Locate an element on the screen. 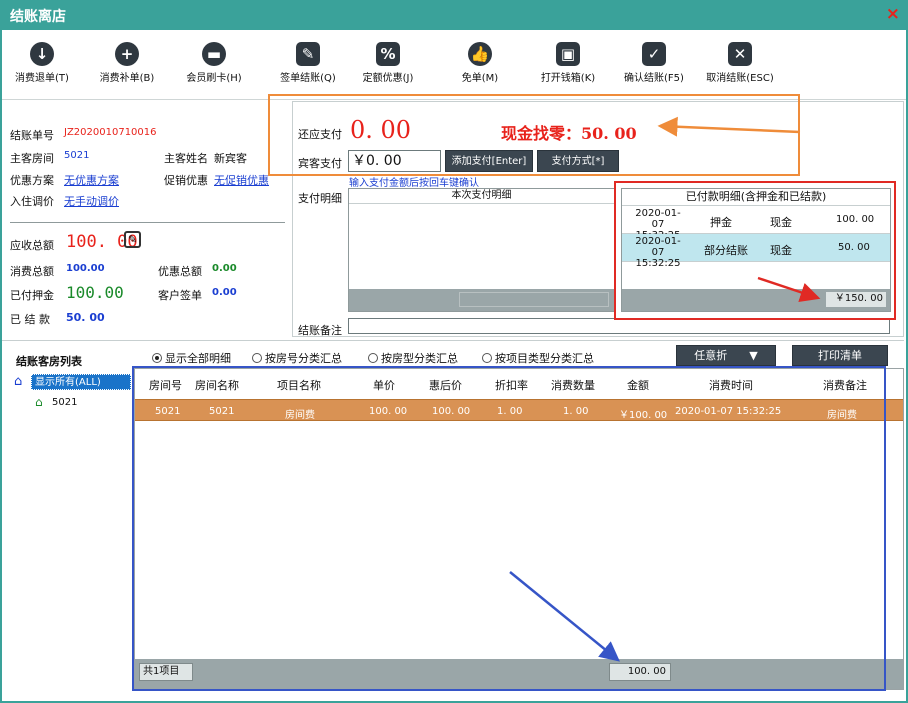 This screenshot has height=703, width=908. remark-label: 结账备注 is located at coordinates (320, 330).